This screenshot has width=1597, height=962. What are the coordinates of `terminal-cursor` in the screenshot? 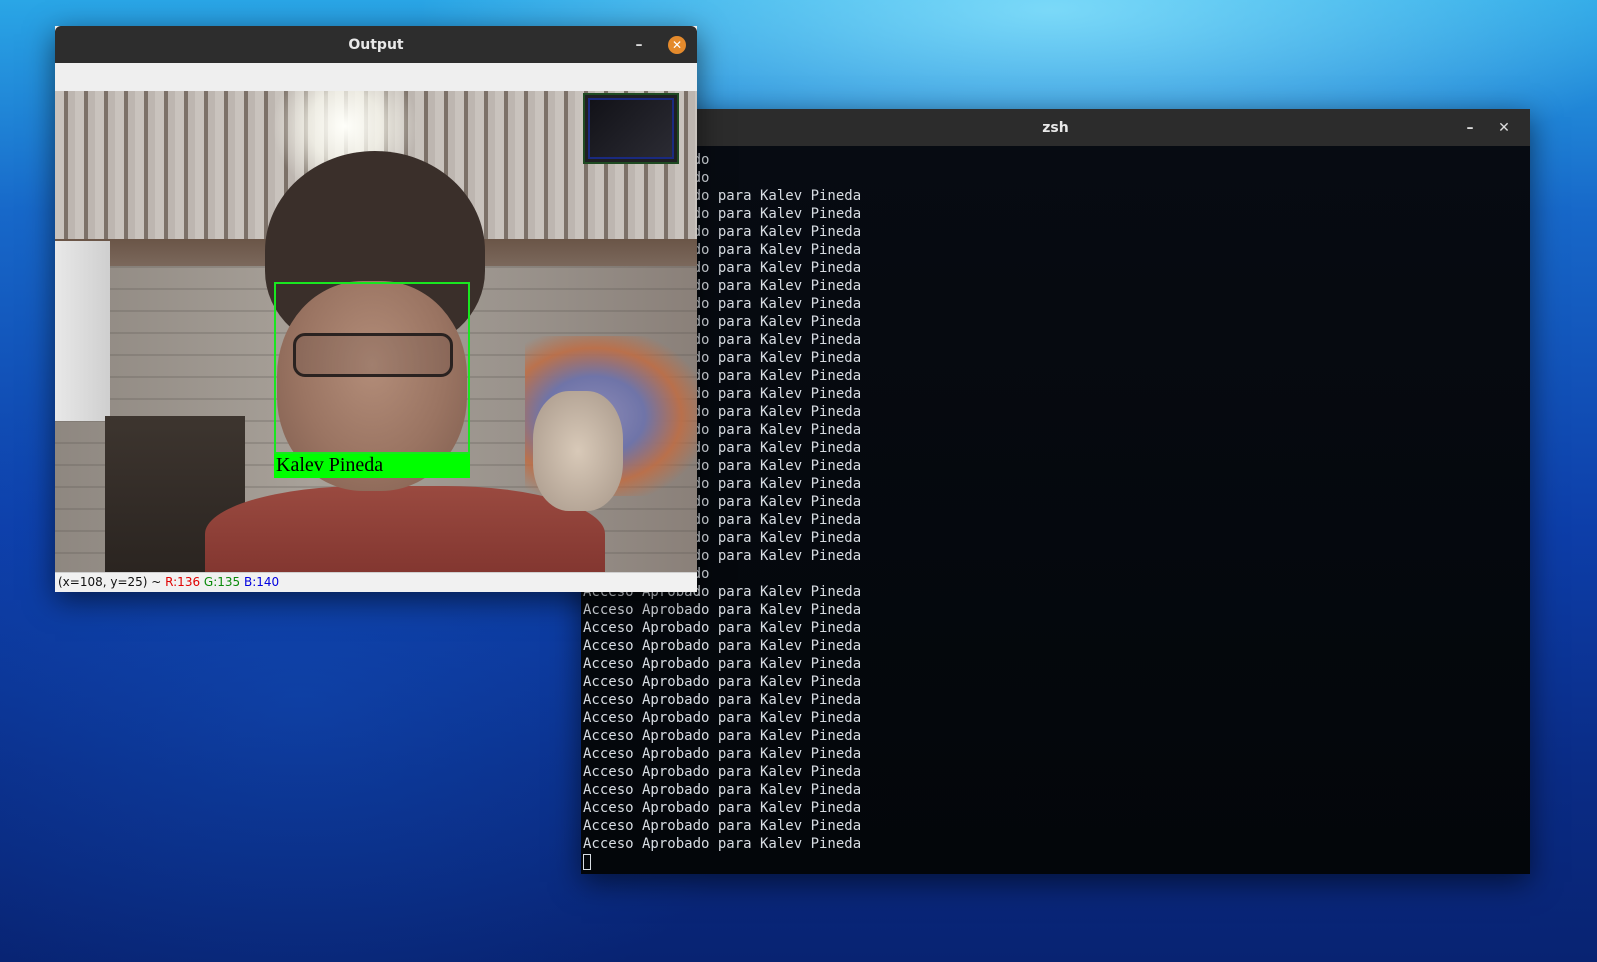 It's located at (587, 862).